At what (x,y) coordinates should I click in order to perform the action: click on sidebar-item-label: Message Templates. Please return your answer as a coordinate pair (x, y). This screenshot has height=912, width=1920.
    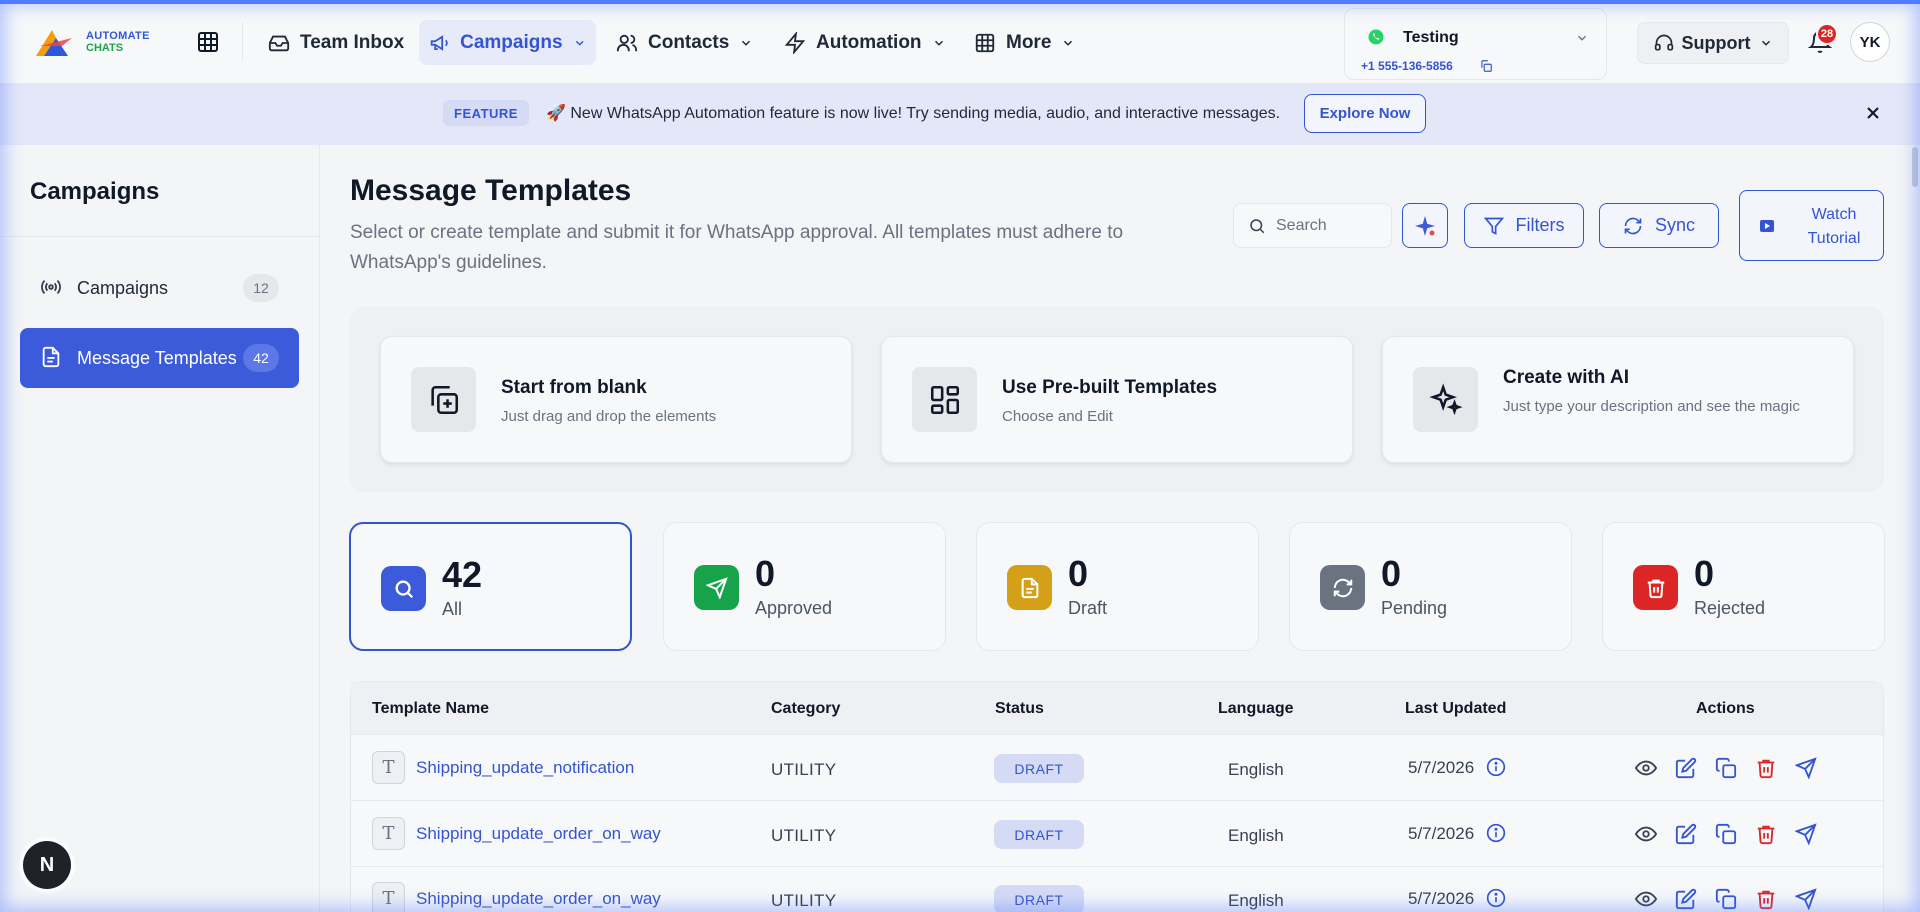
    Looking at the image, I should click on (157, 357).